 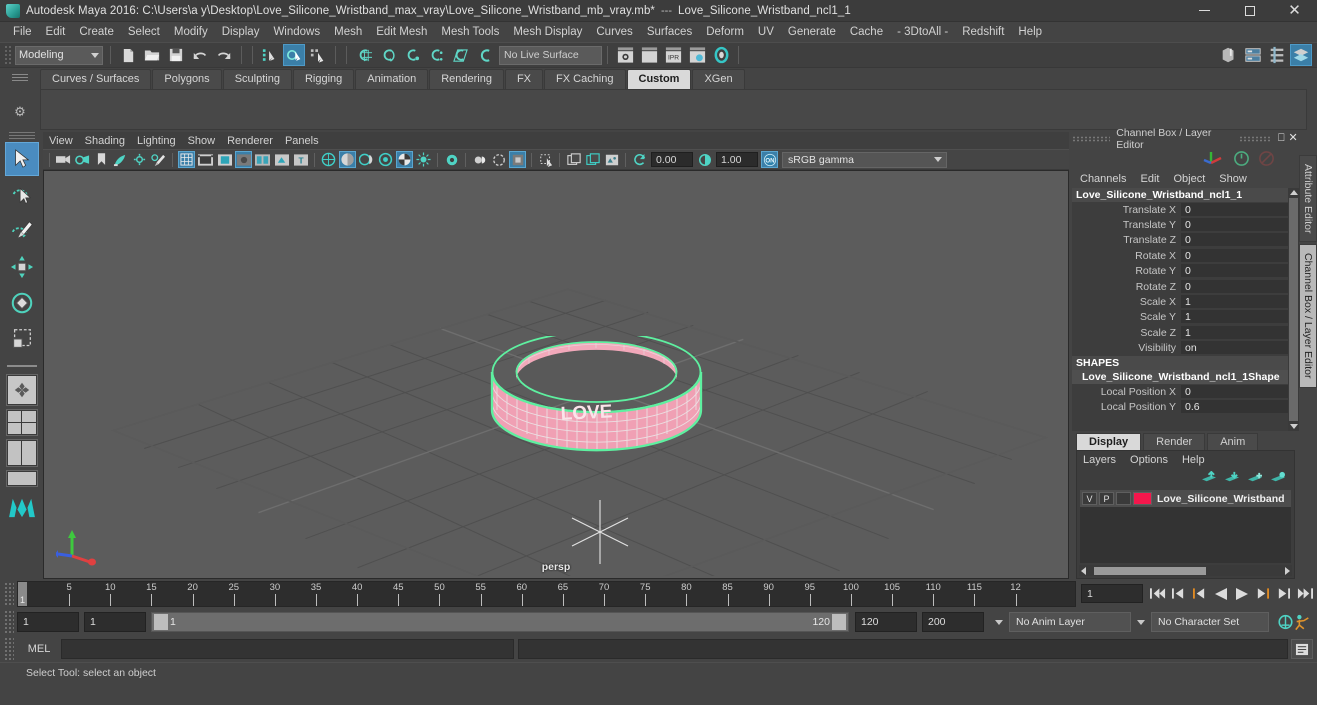 What do you see at coordinates (953, 622) in the screenshot?
I see `animation-end-time-field: 200` at bounding box center [953, 622].